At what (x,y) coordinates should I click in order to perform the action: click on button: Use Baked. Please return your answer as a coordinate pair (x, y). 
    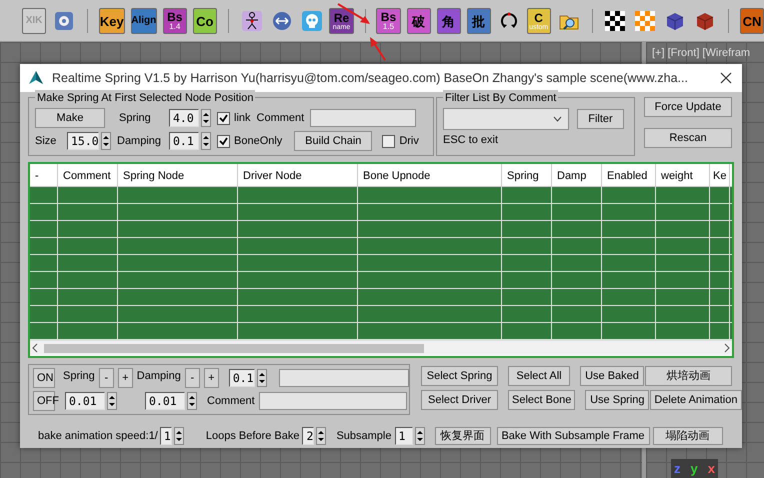
    Looking at the image, I should click on (612, 376).